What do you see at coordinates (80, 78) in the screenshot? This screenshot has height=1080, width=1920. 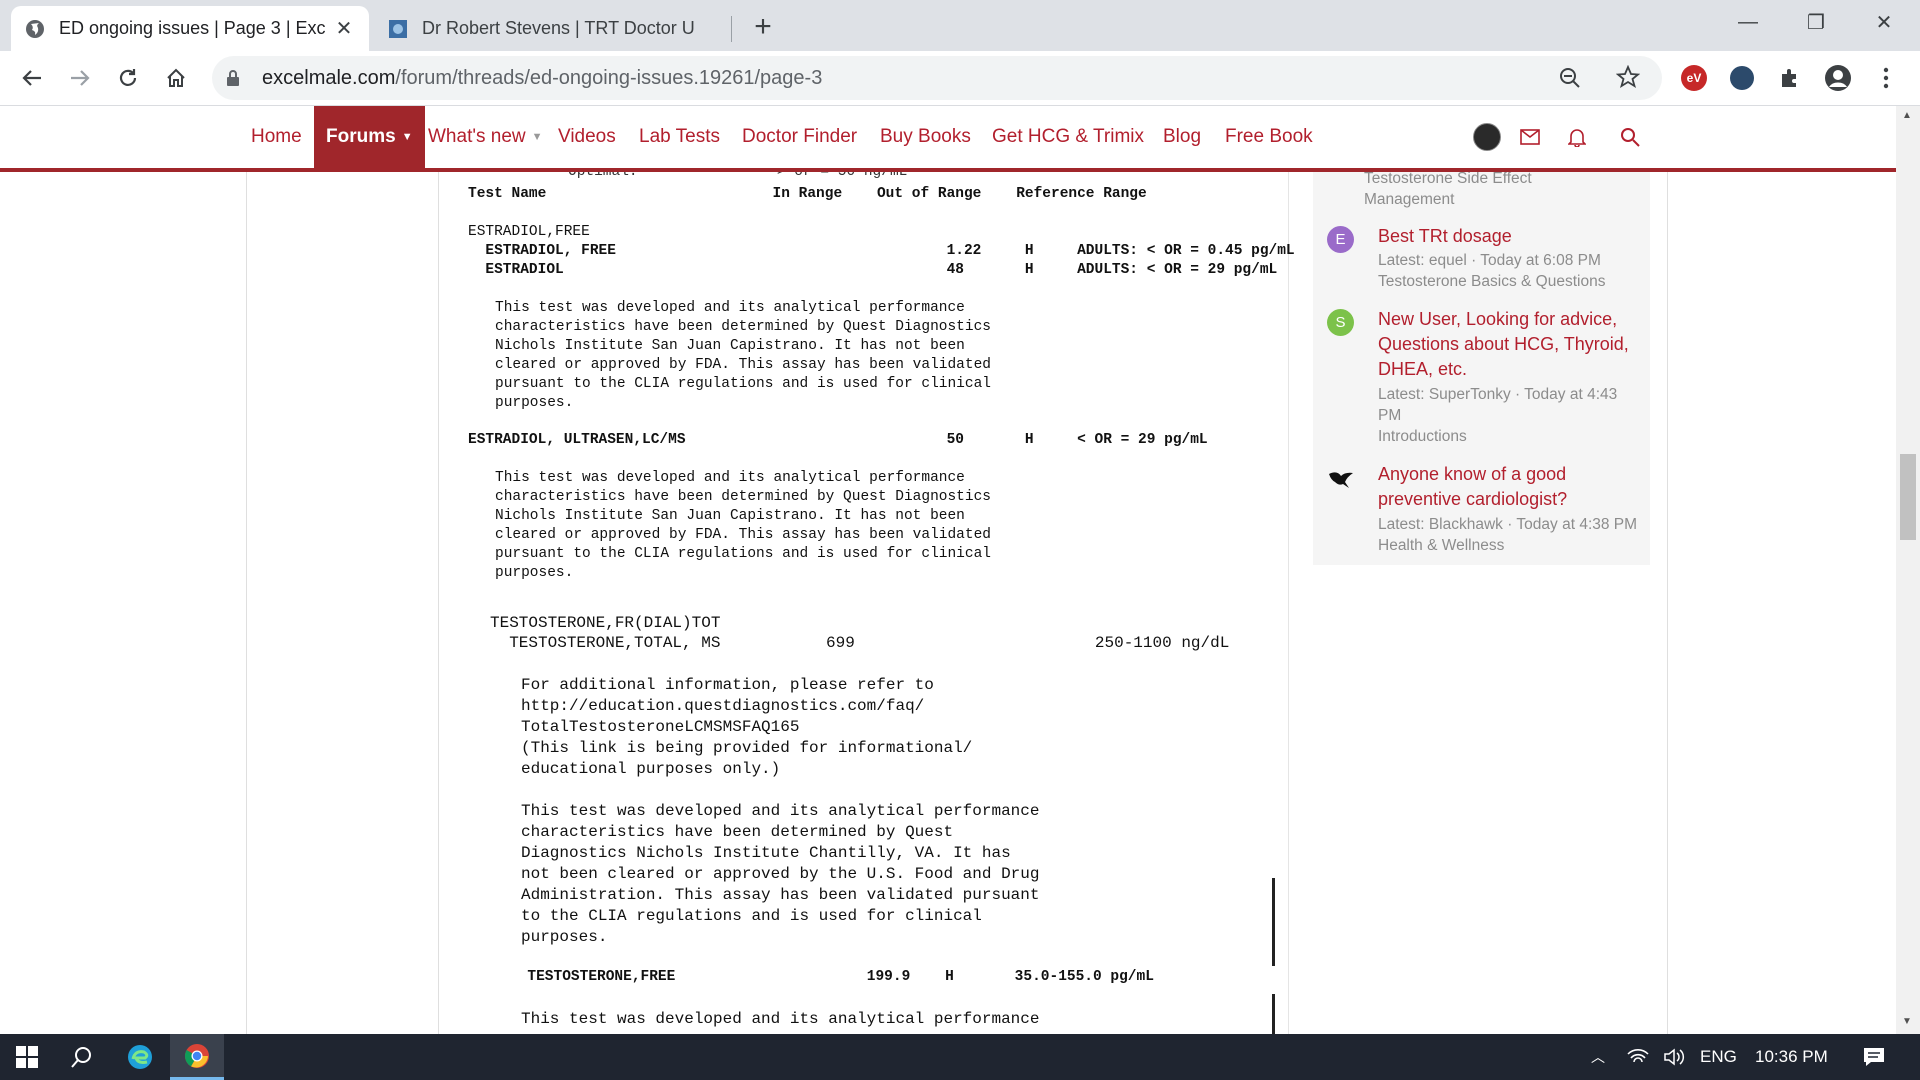 I see `forward-icon` at bounding box center [80, 78].